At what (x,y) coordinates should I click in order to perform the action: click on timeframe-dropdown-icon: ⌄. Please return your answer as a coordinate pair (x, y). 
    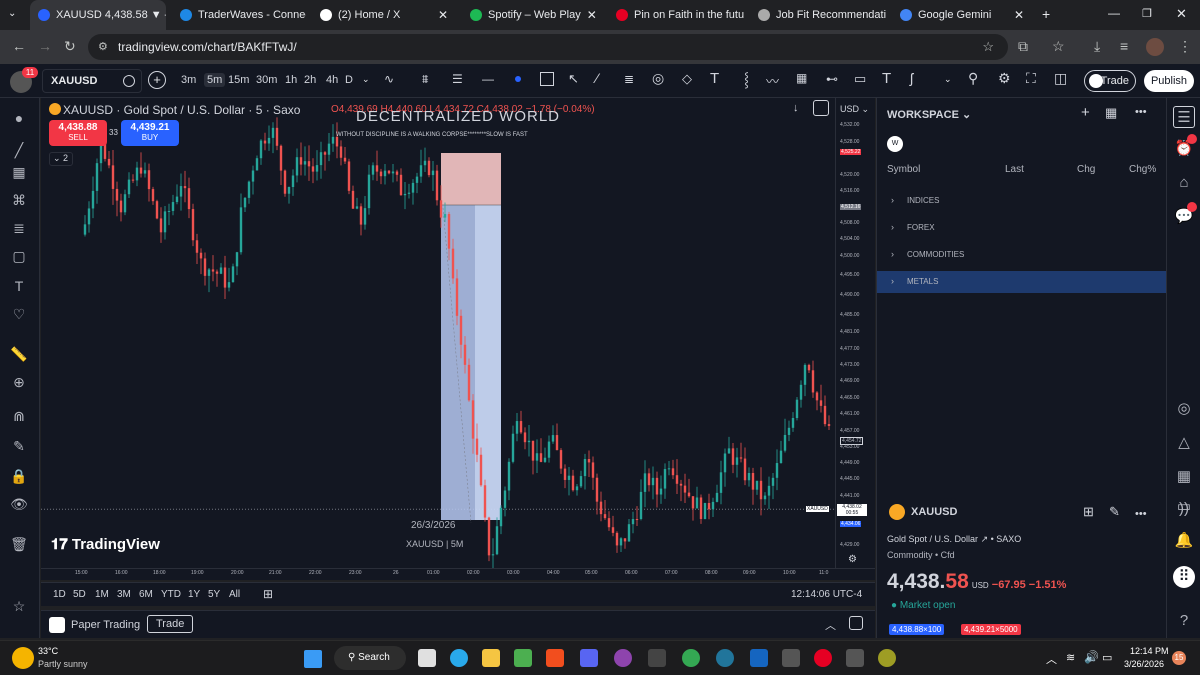
    Looking at the image, I should click on (366, 79).